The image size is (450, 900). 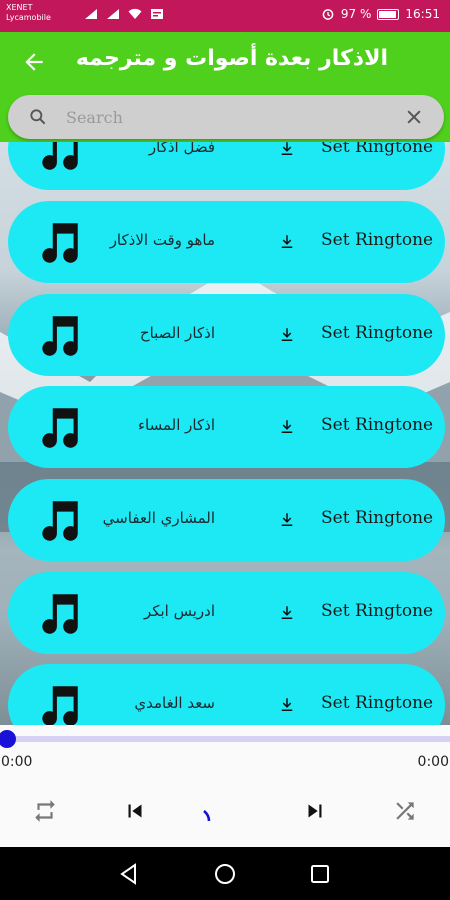 What do you see at coordinates (228, 739) in the screenshot?
I see `seek-bar` at bounding box center [228, 739].